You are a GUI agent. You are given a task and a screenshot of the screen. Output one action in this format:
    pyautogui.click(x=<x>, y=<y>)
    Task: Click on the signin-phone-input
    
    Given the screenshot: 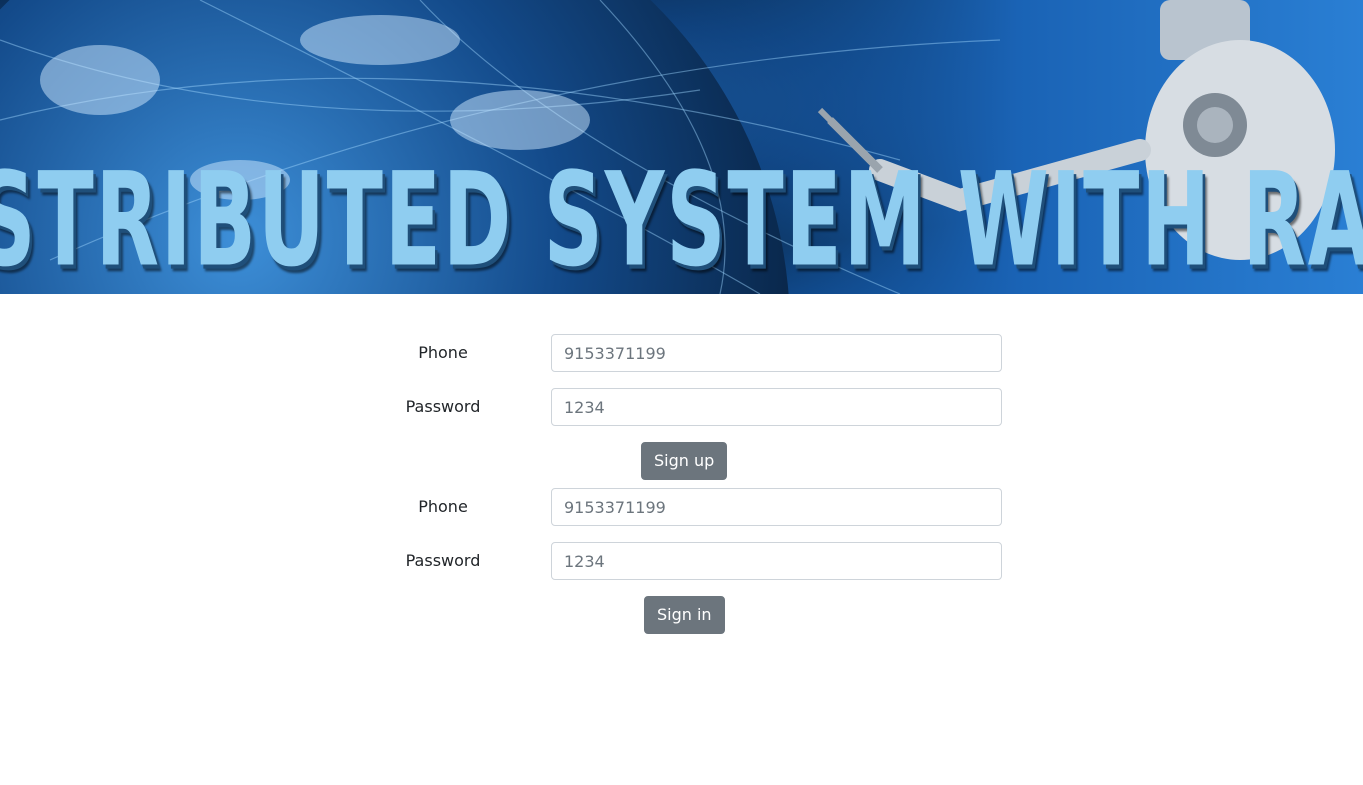 What is the action you would take?
    pyautogui.click(x=776, y=507)
    